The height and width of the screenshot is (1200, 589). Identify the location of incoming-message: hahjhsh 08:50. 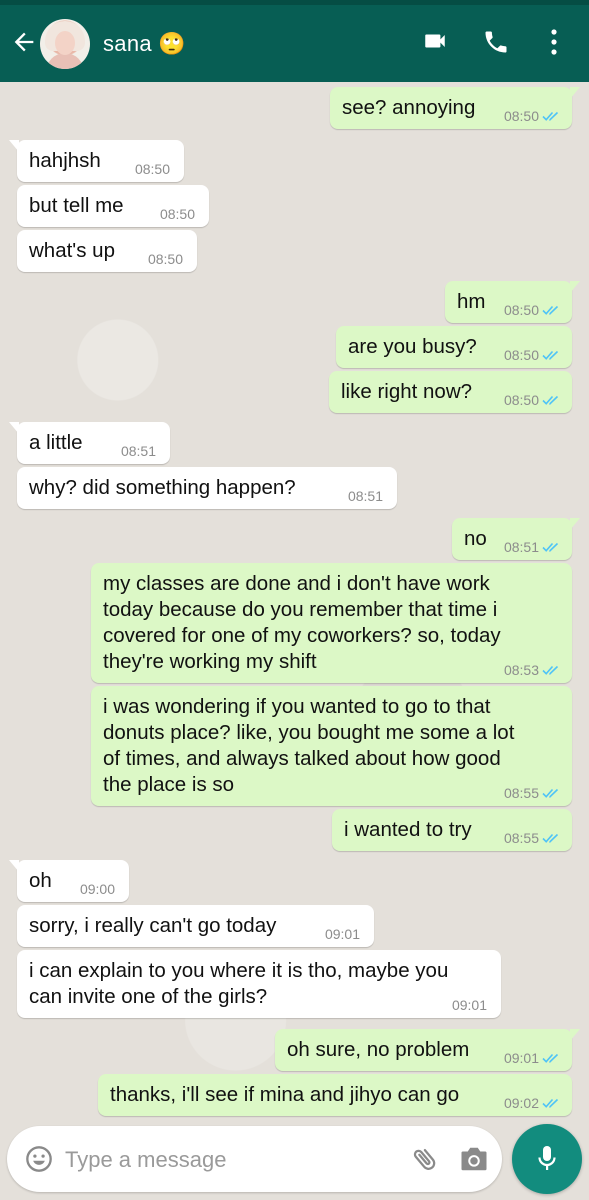
(96, 161).